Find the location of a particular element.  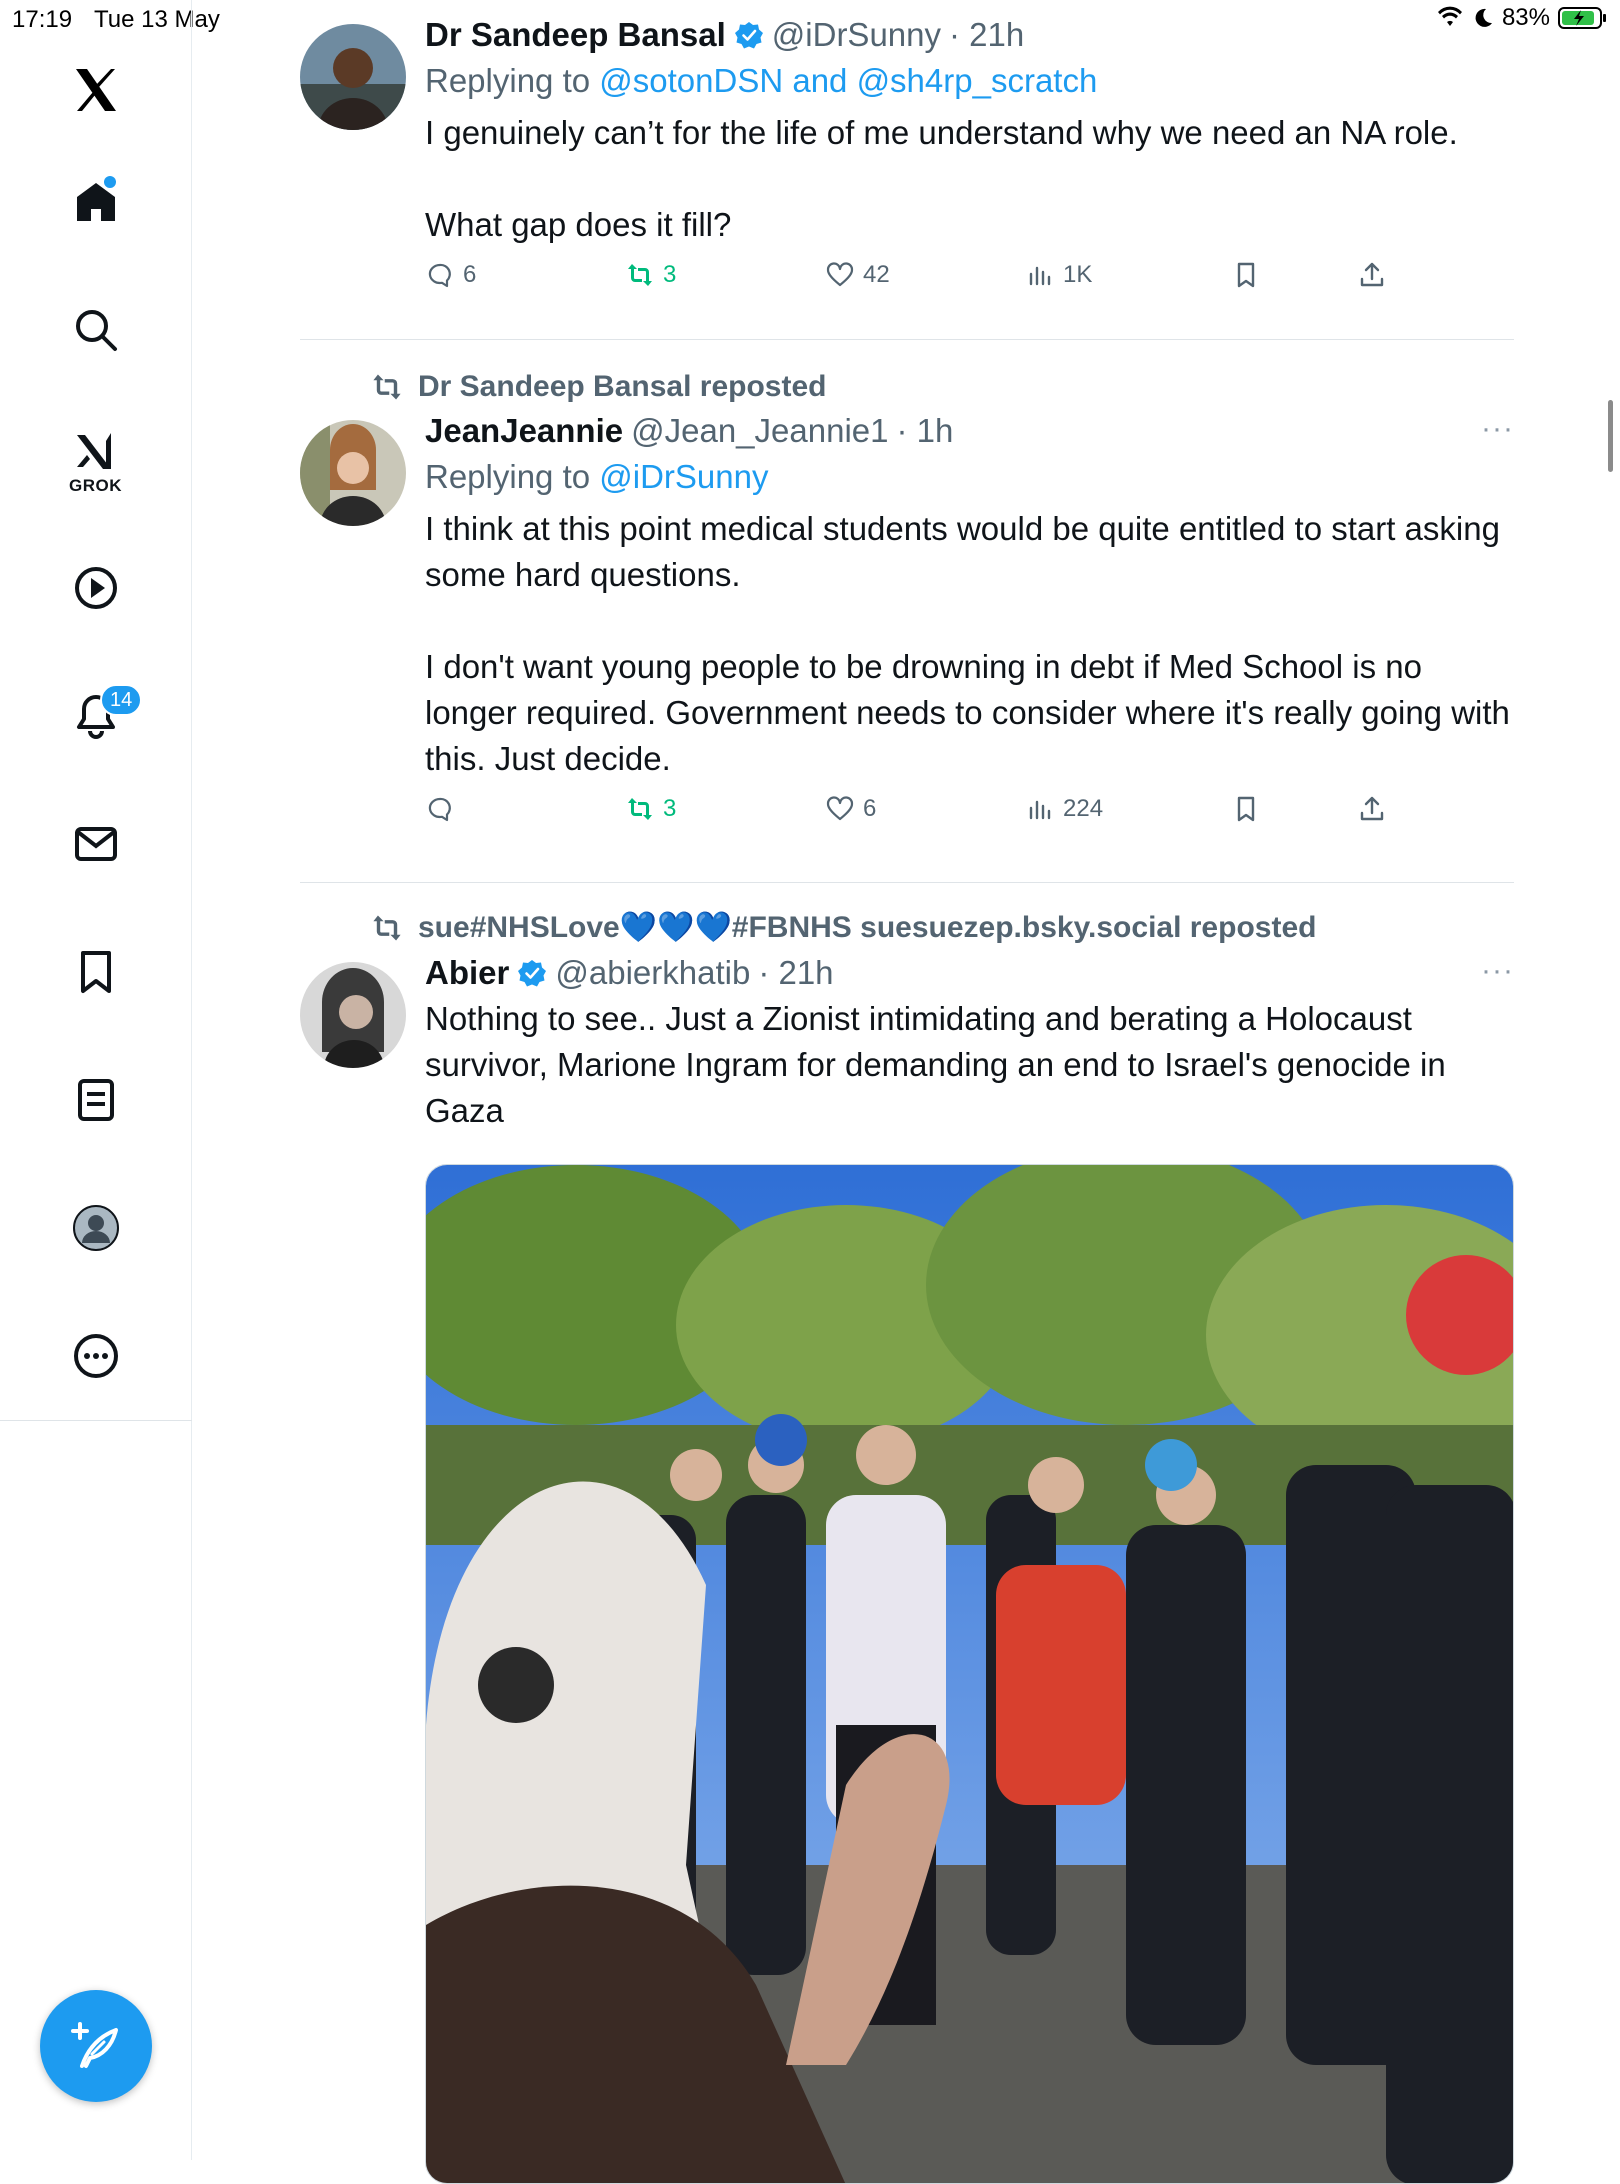

battery-charging-icon is located at coordinates (1582, 18).